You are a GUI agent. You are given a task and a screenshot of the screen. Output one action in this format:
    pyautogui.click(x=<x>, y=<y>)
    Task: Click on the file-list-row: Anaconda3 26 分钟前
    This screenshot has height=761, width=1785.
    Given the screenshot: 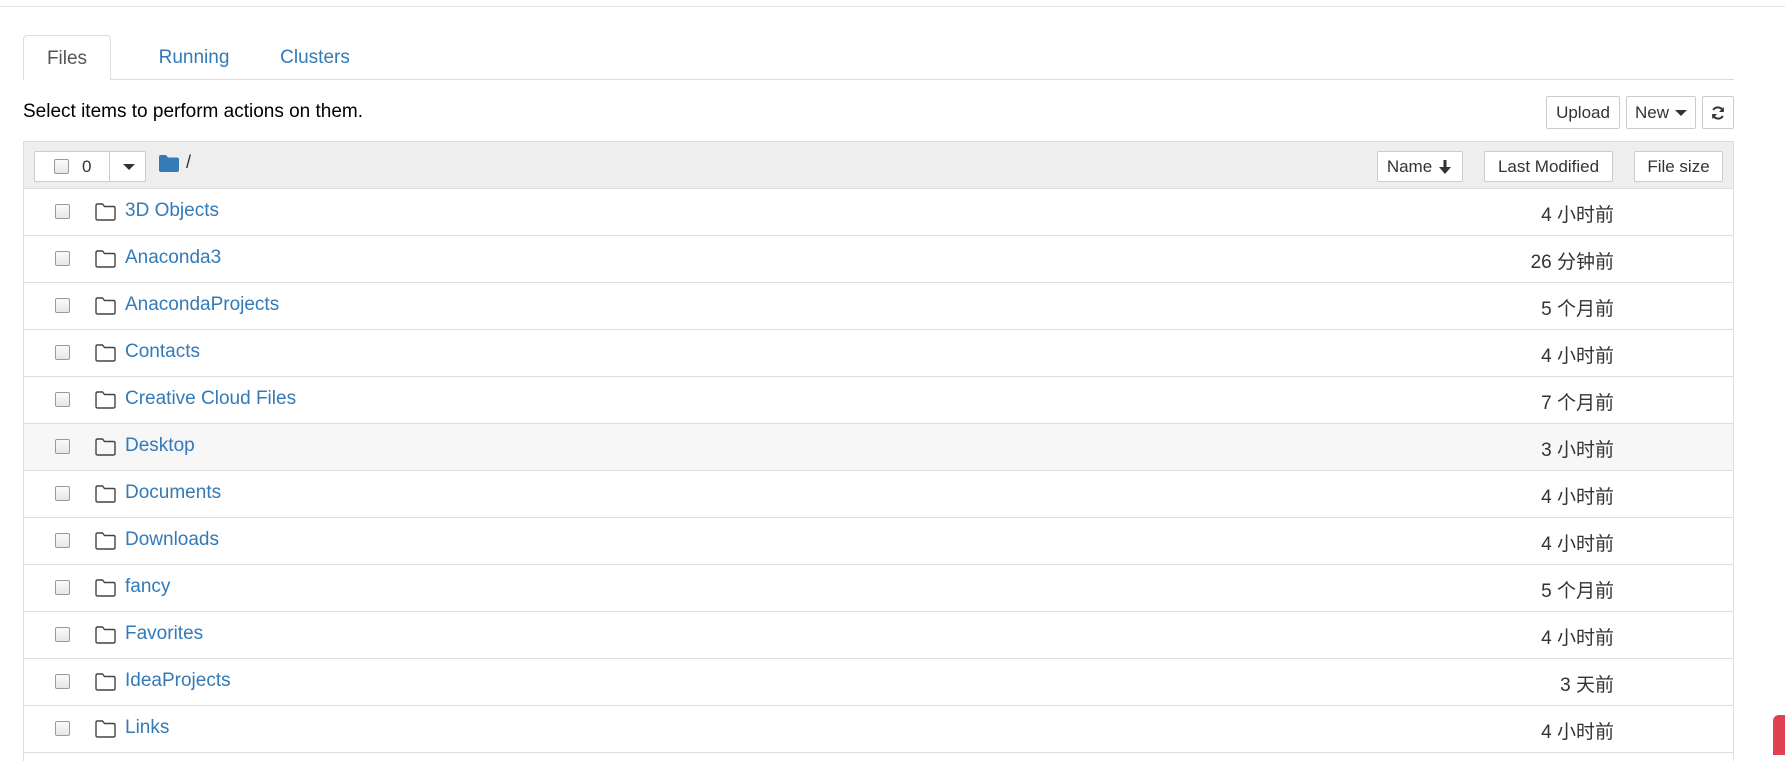 What is the action you would take?
    pyautogui.click(x=878, y=259)
    